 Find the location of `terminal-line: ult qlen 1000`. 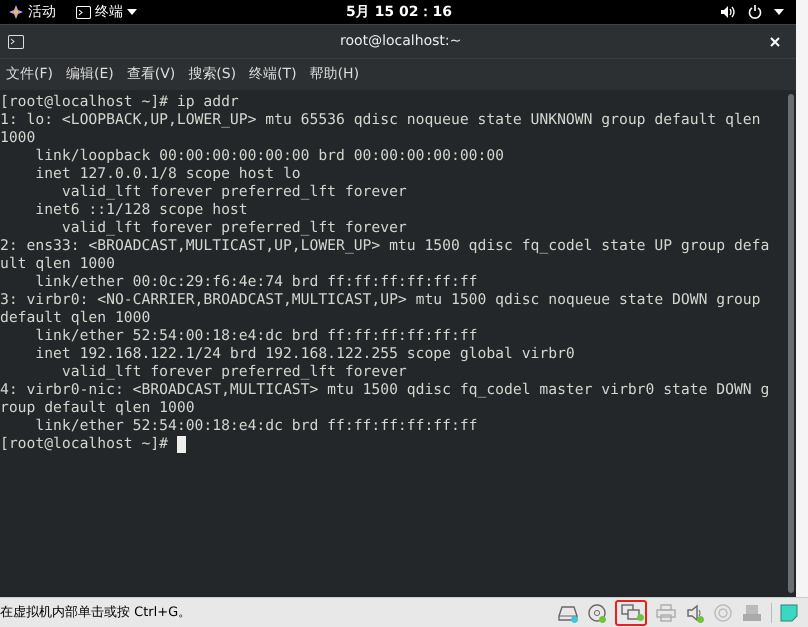

terminal-line: ult qlen 1000 is located at coordinates (57, 264).